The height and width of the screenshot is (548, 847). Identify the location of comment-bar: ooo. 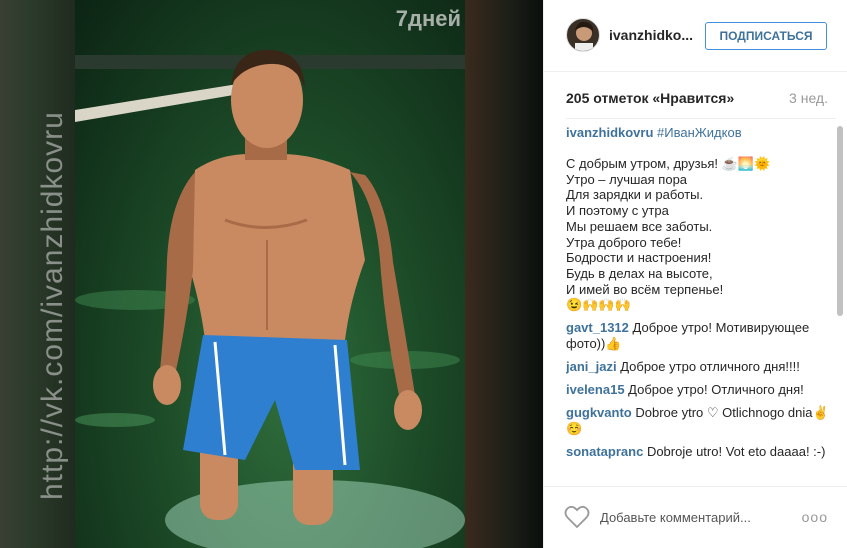
(695, 517).